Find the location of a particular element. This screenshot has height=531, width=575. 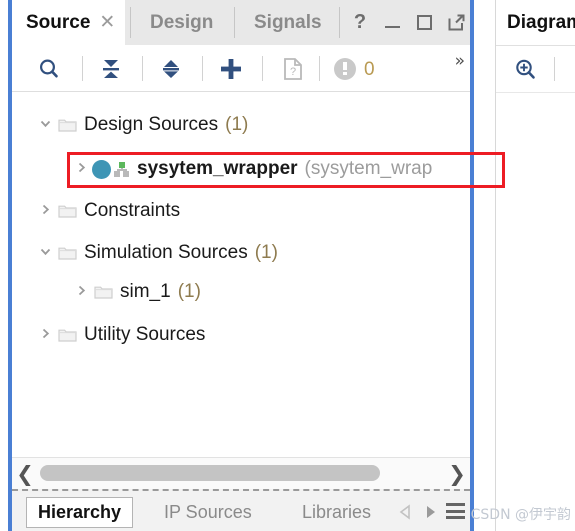

bottom-tab-label: Hierarchy is located at coordinates (80, 512).